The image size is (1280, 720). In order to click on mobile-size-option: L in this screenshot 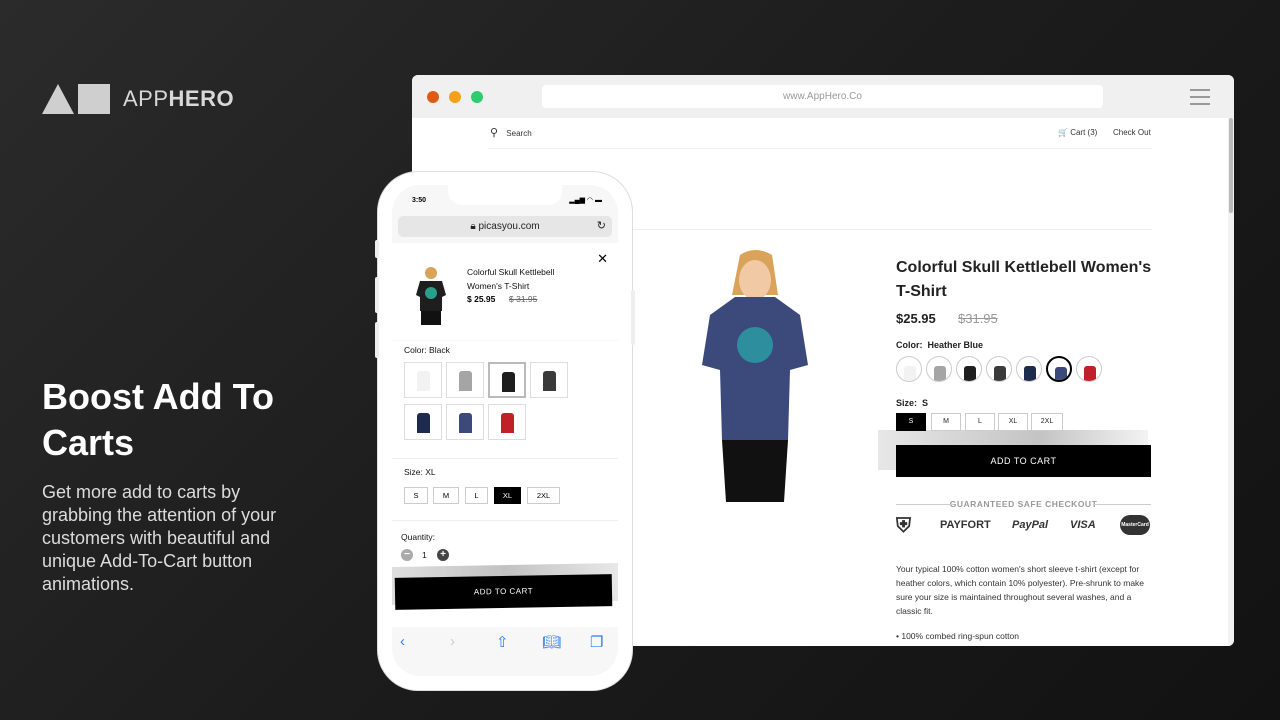, I will do `click(476, 495)`.